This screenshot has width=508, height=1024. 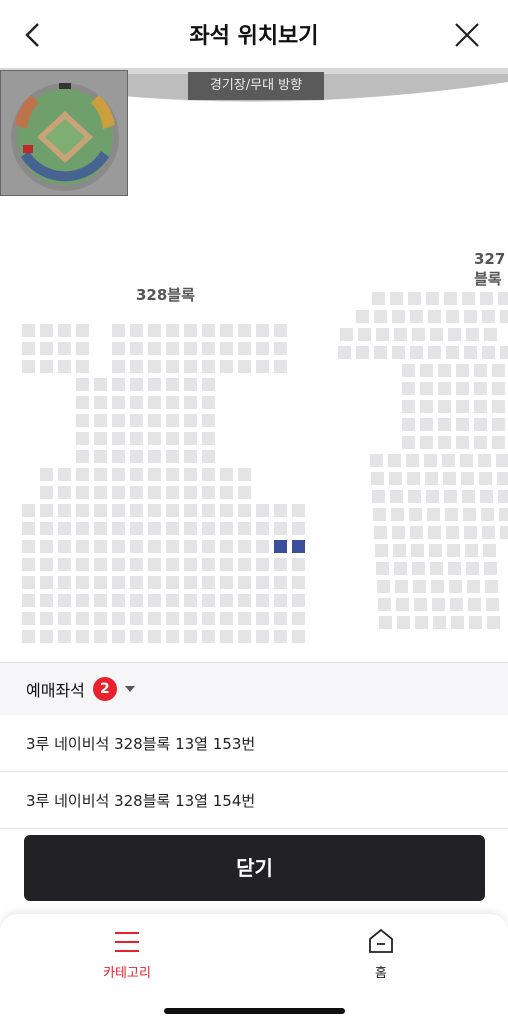 I want to click on selected-seat, so click(x=280, y=546).